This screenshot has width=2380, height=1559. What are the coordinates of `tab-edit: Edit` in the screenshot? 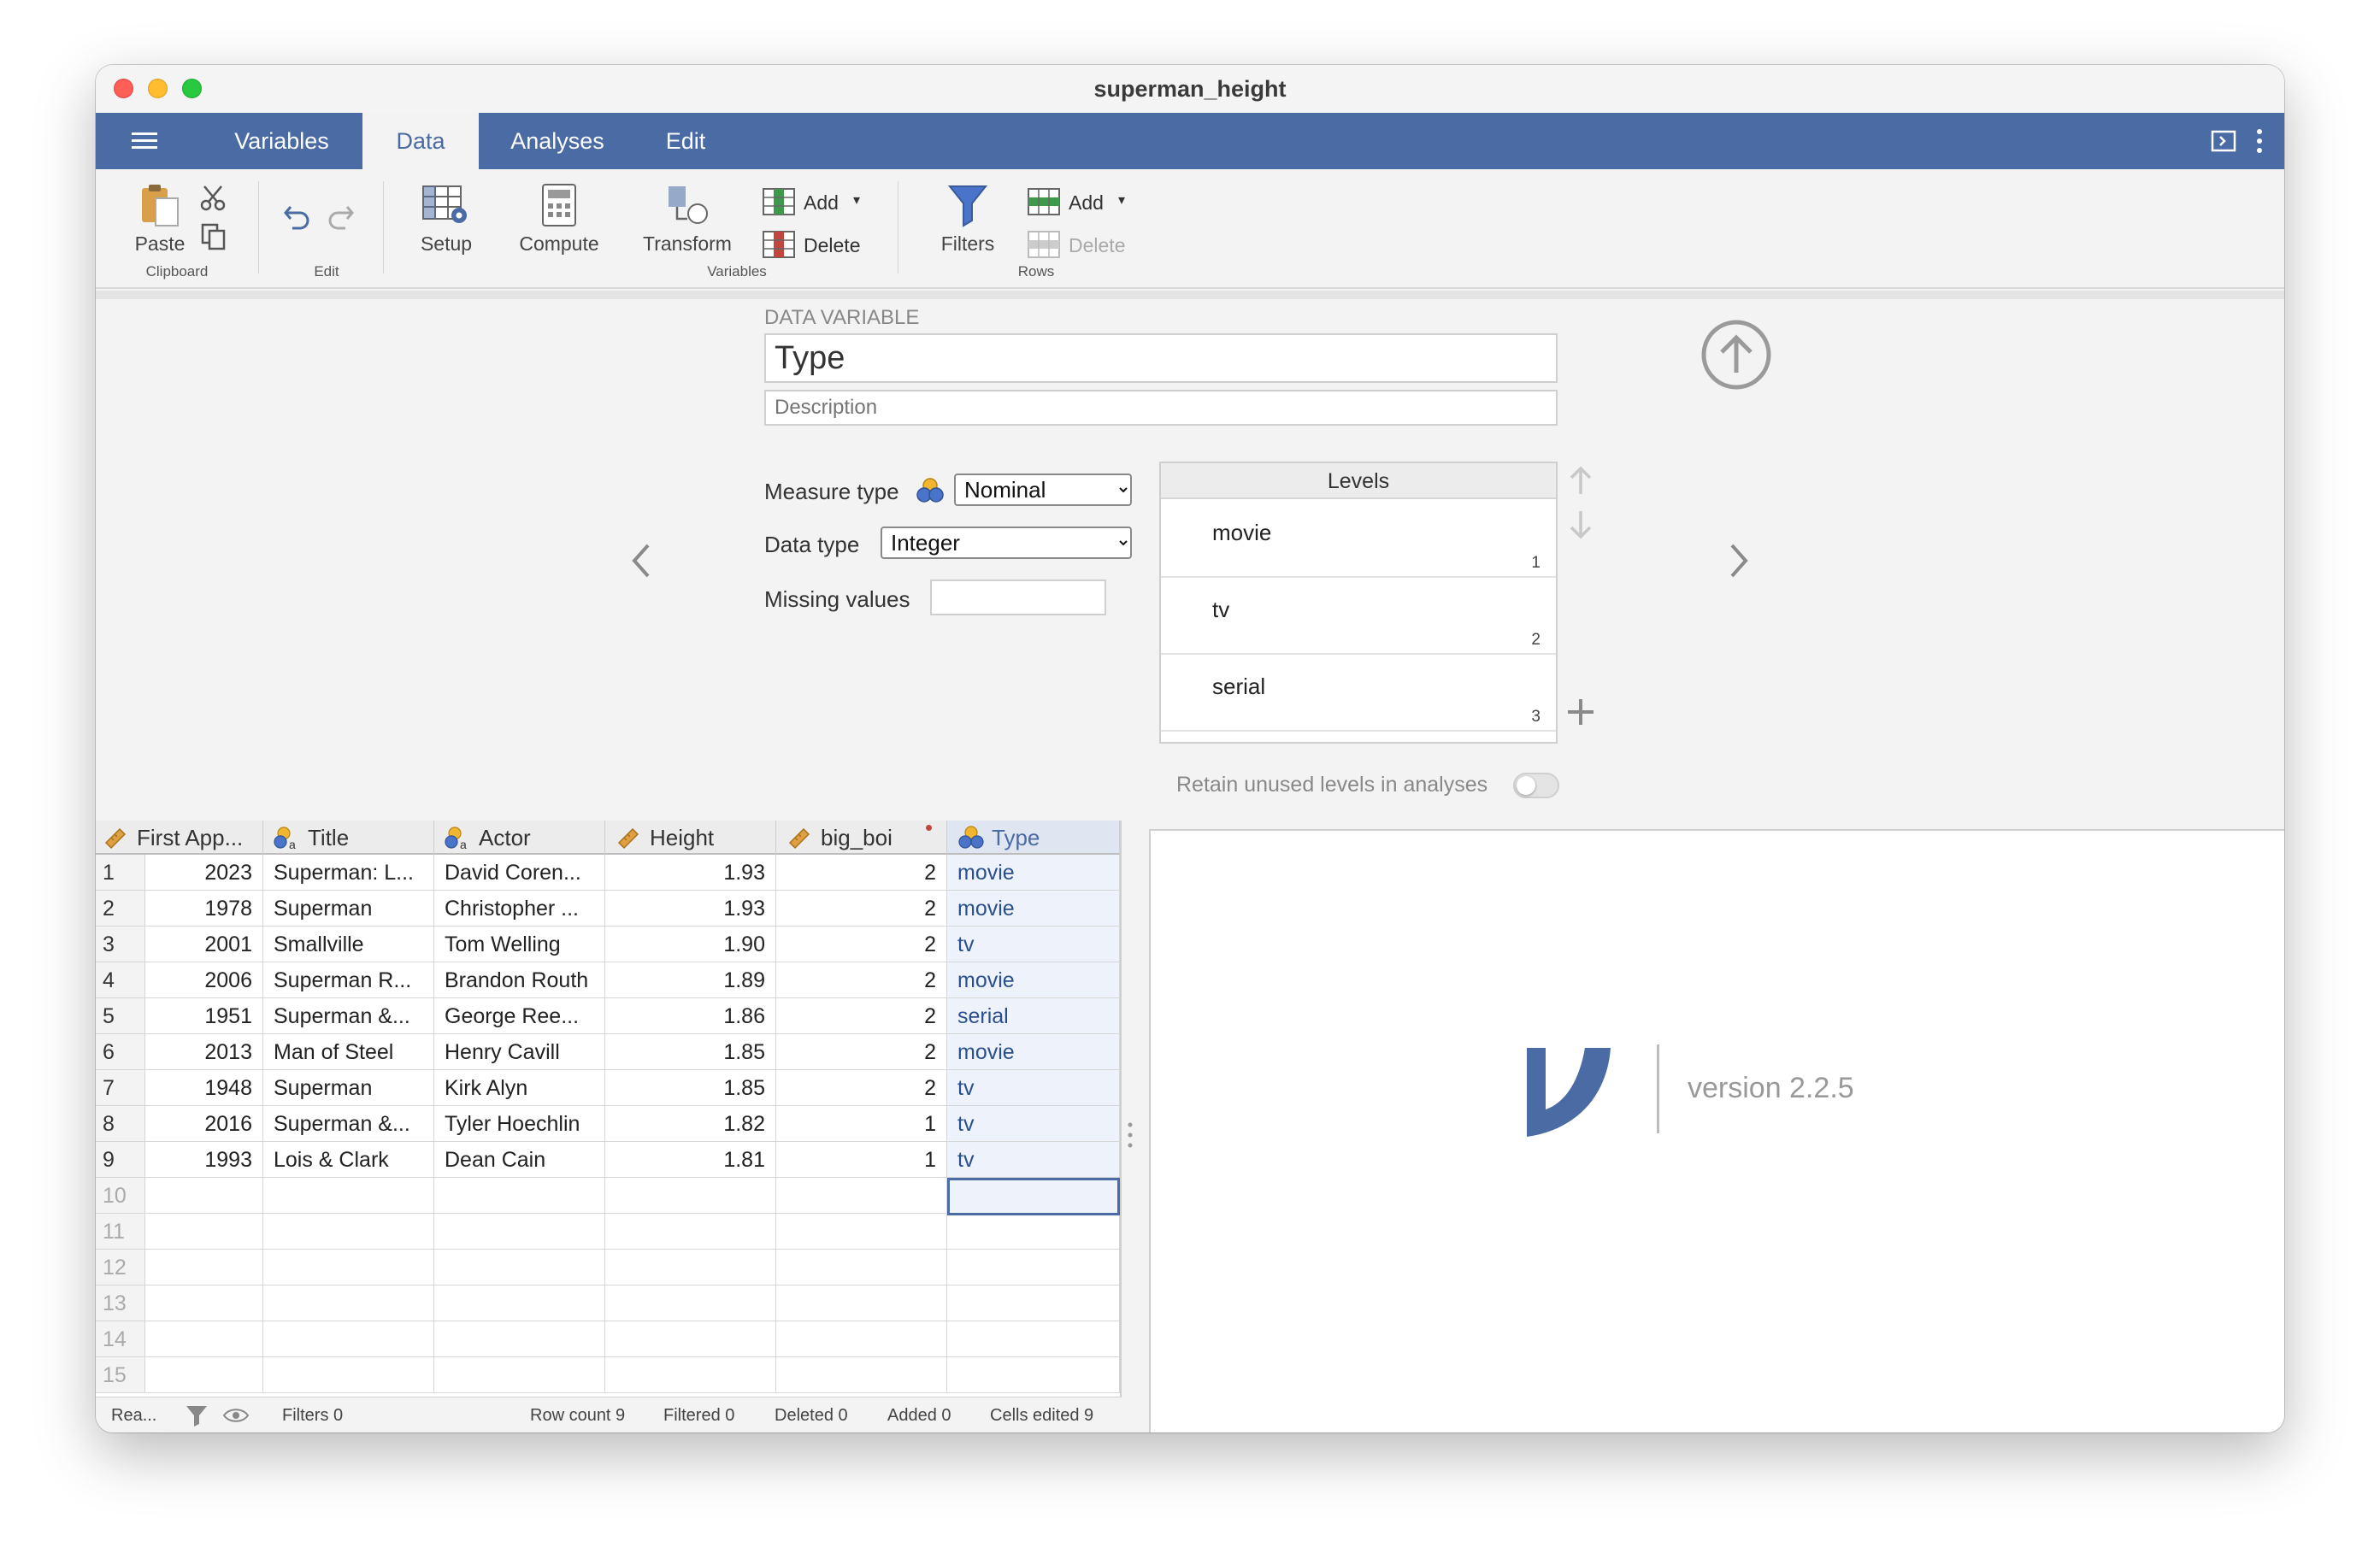 It's located at (686, 141).